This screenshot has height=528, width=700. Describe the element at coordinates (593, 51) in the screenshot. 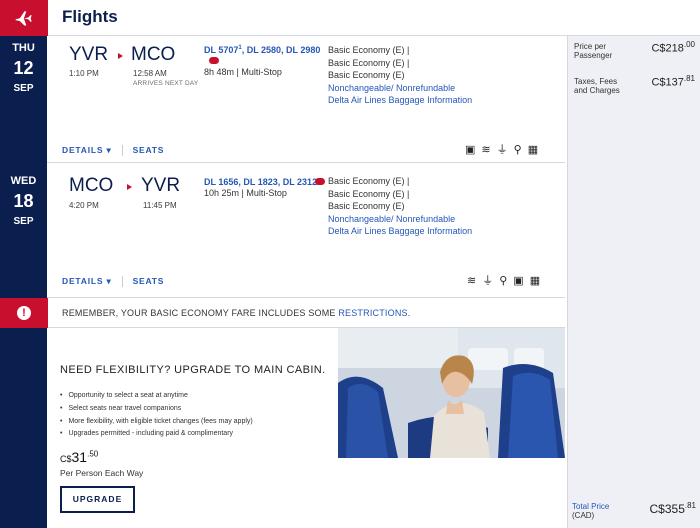

I see `price-per-passenger-label: Price per Passenger` at that location.